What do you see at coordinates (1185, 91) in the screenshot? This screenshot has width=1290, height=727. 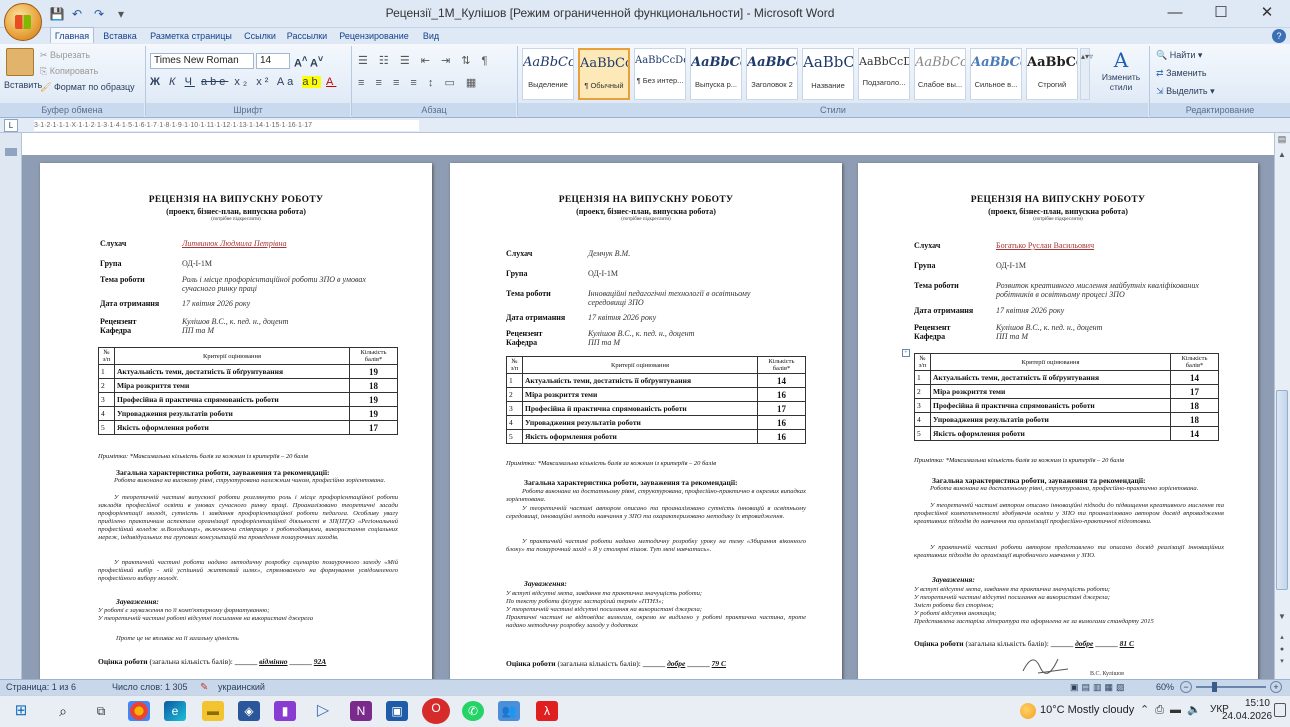 I see `select-button: ⇲ Выделить ▾` at bounding box center [1185, 91].